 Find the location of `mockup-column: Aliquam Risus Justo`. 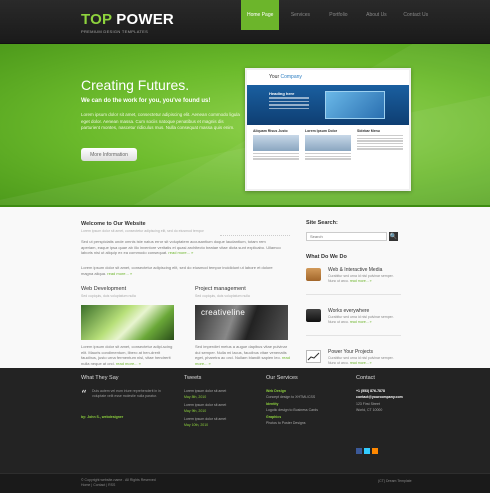

mockup-column: Aliquam Risus Justo is located at coordinates (276, 145).